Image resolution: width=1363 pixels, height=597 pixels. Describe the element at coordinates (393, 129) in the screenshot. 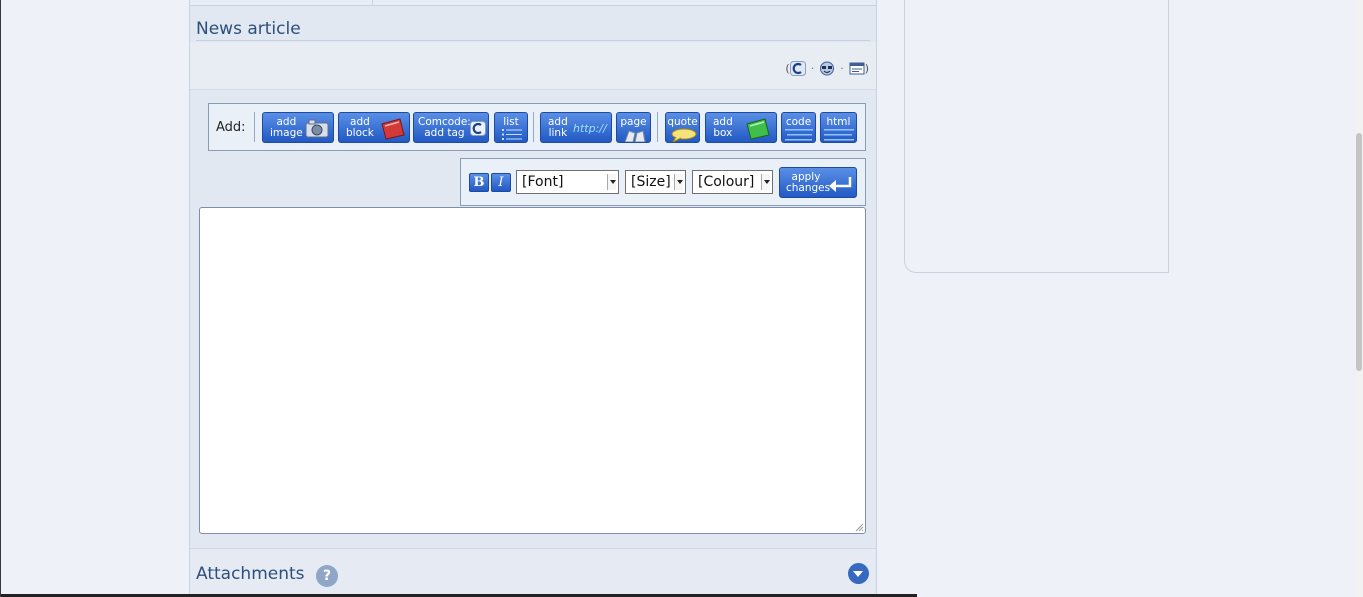

I see `block-icon` at that location.